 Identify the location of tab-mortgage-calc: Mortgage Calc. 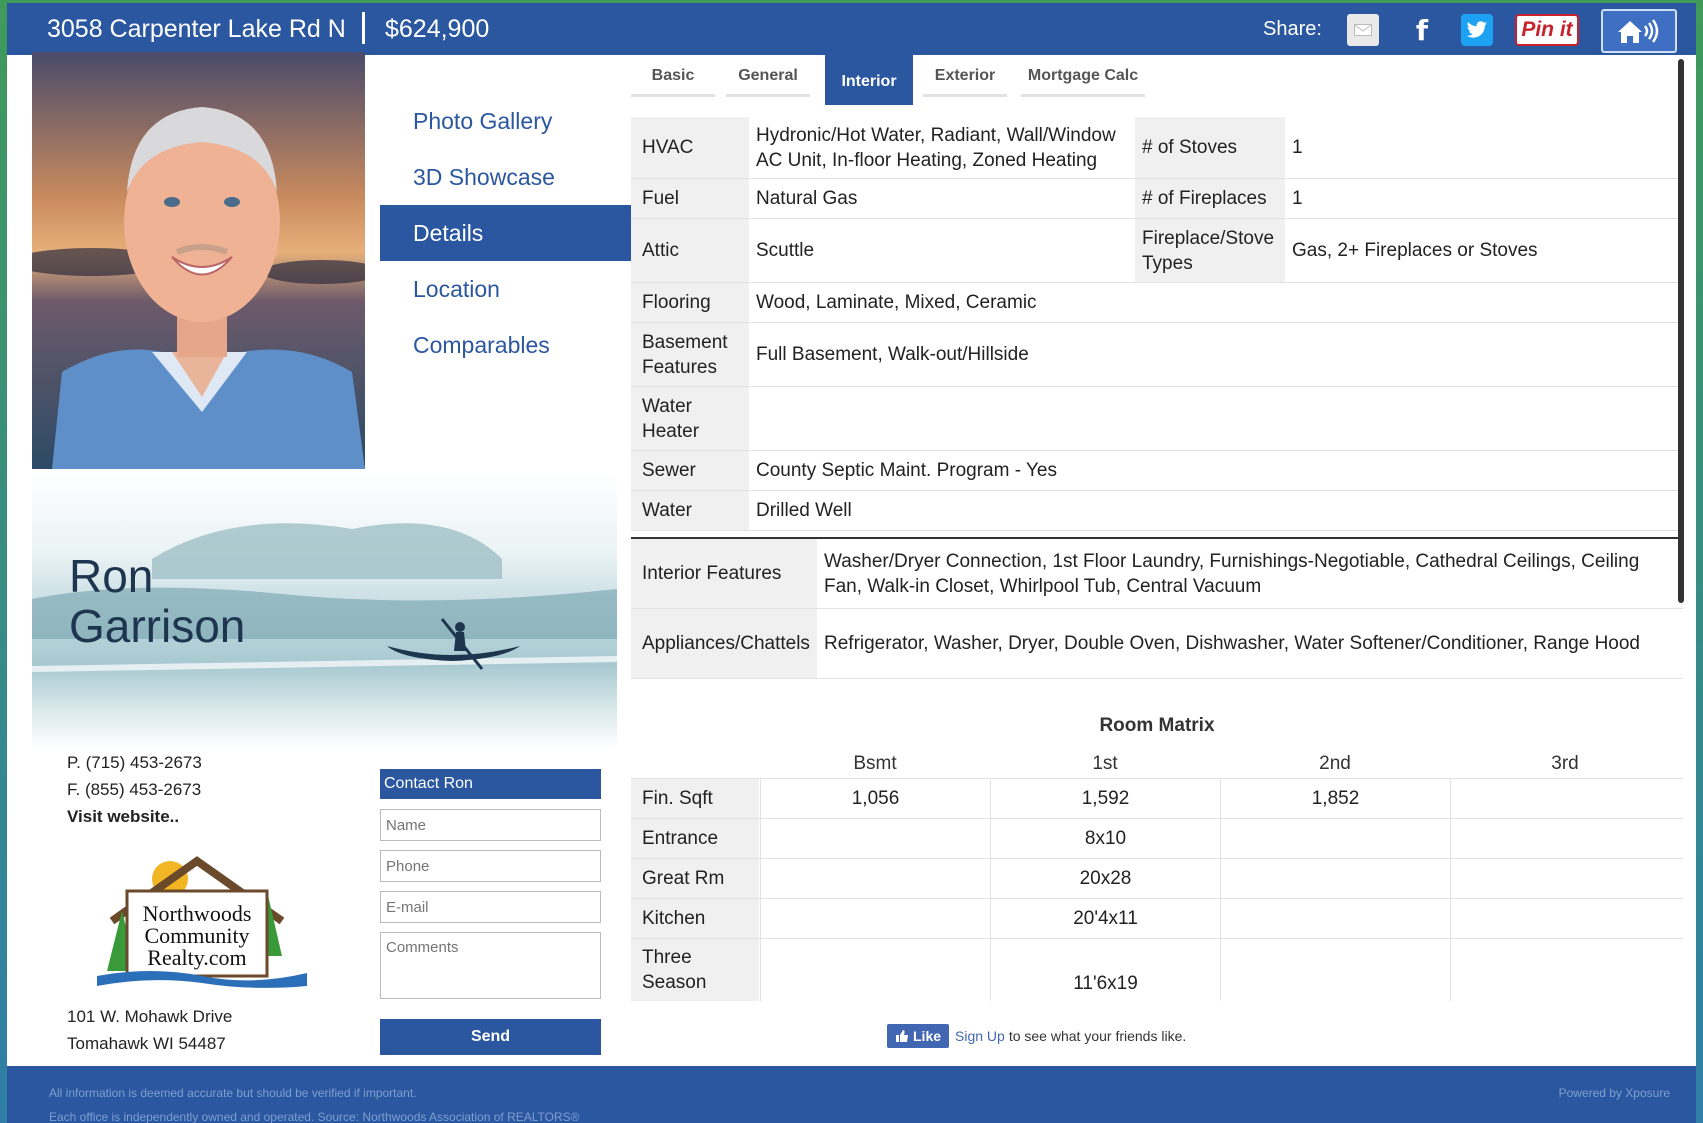
(1083, 76).